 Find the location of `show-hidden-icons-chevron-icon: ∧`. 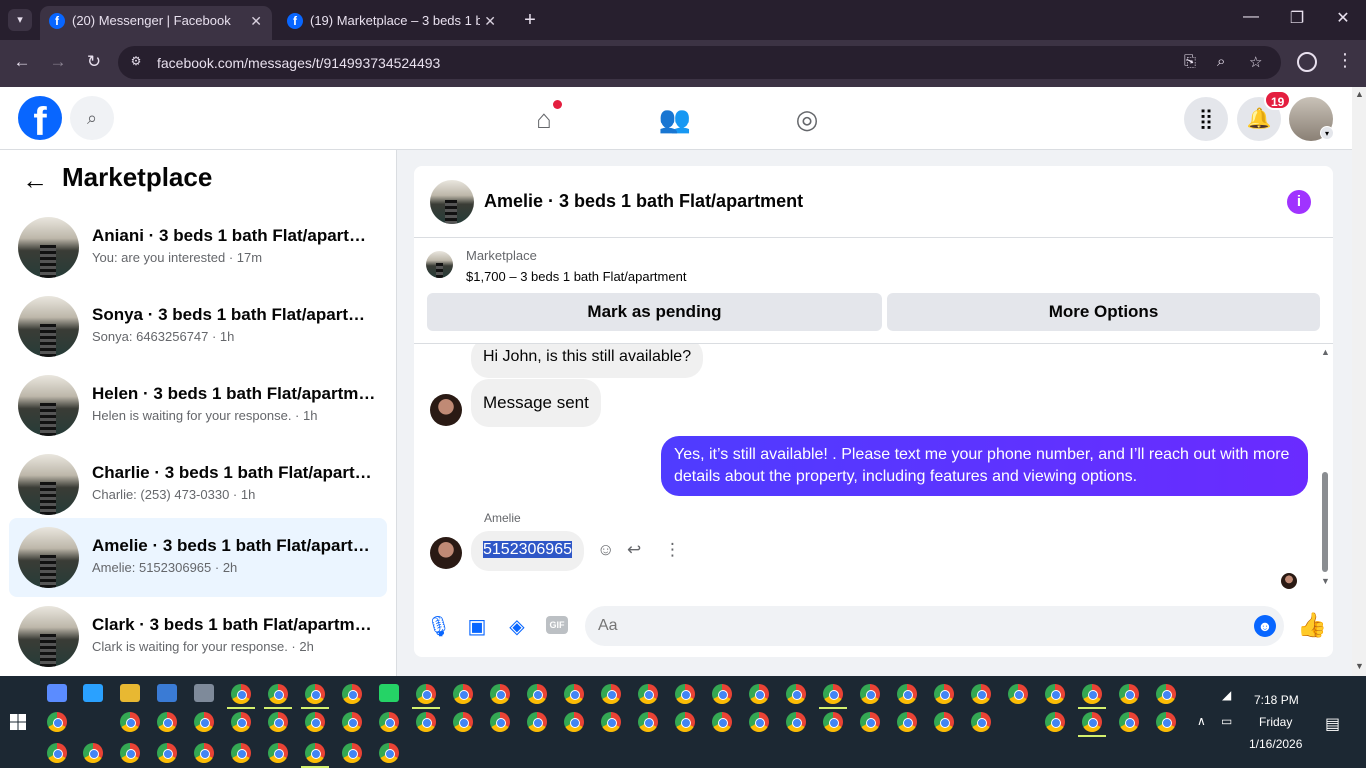

show-hidden-icons-chevron-icon: ∧ is located at coordinates (1201, 721).